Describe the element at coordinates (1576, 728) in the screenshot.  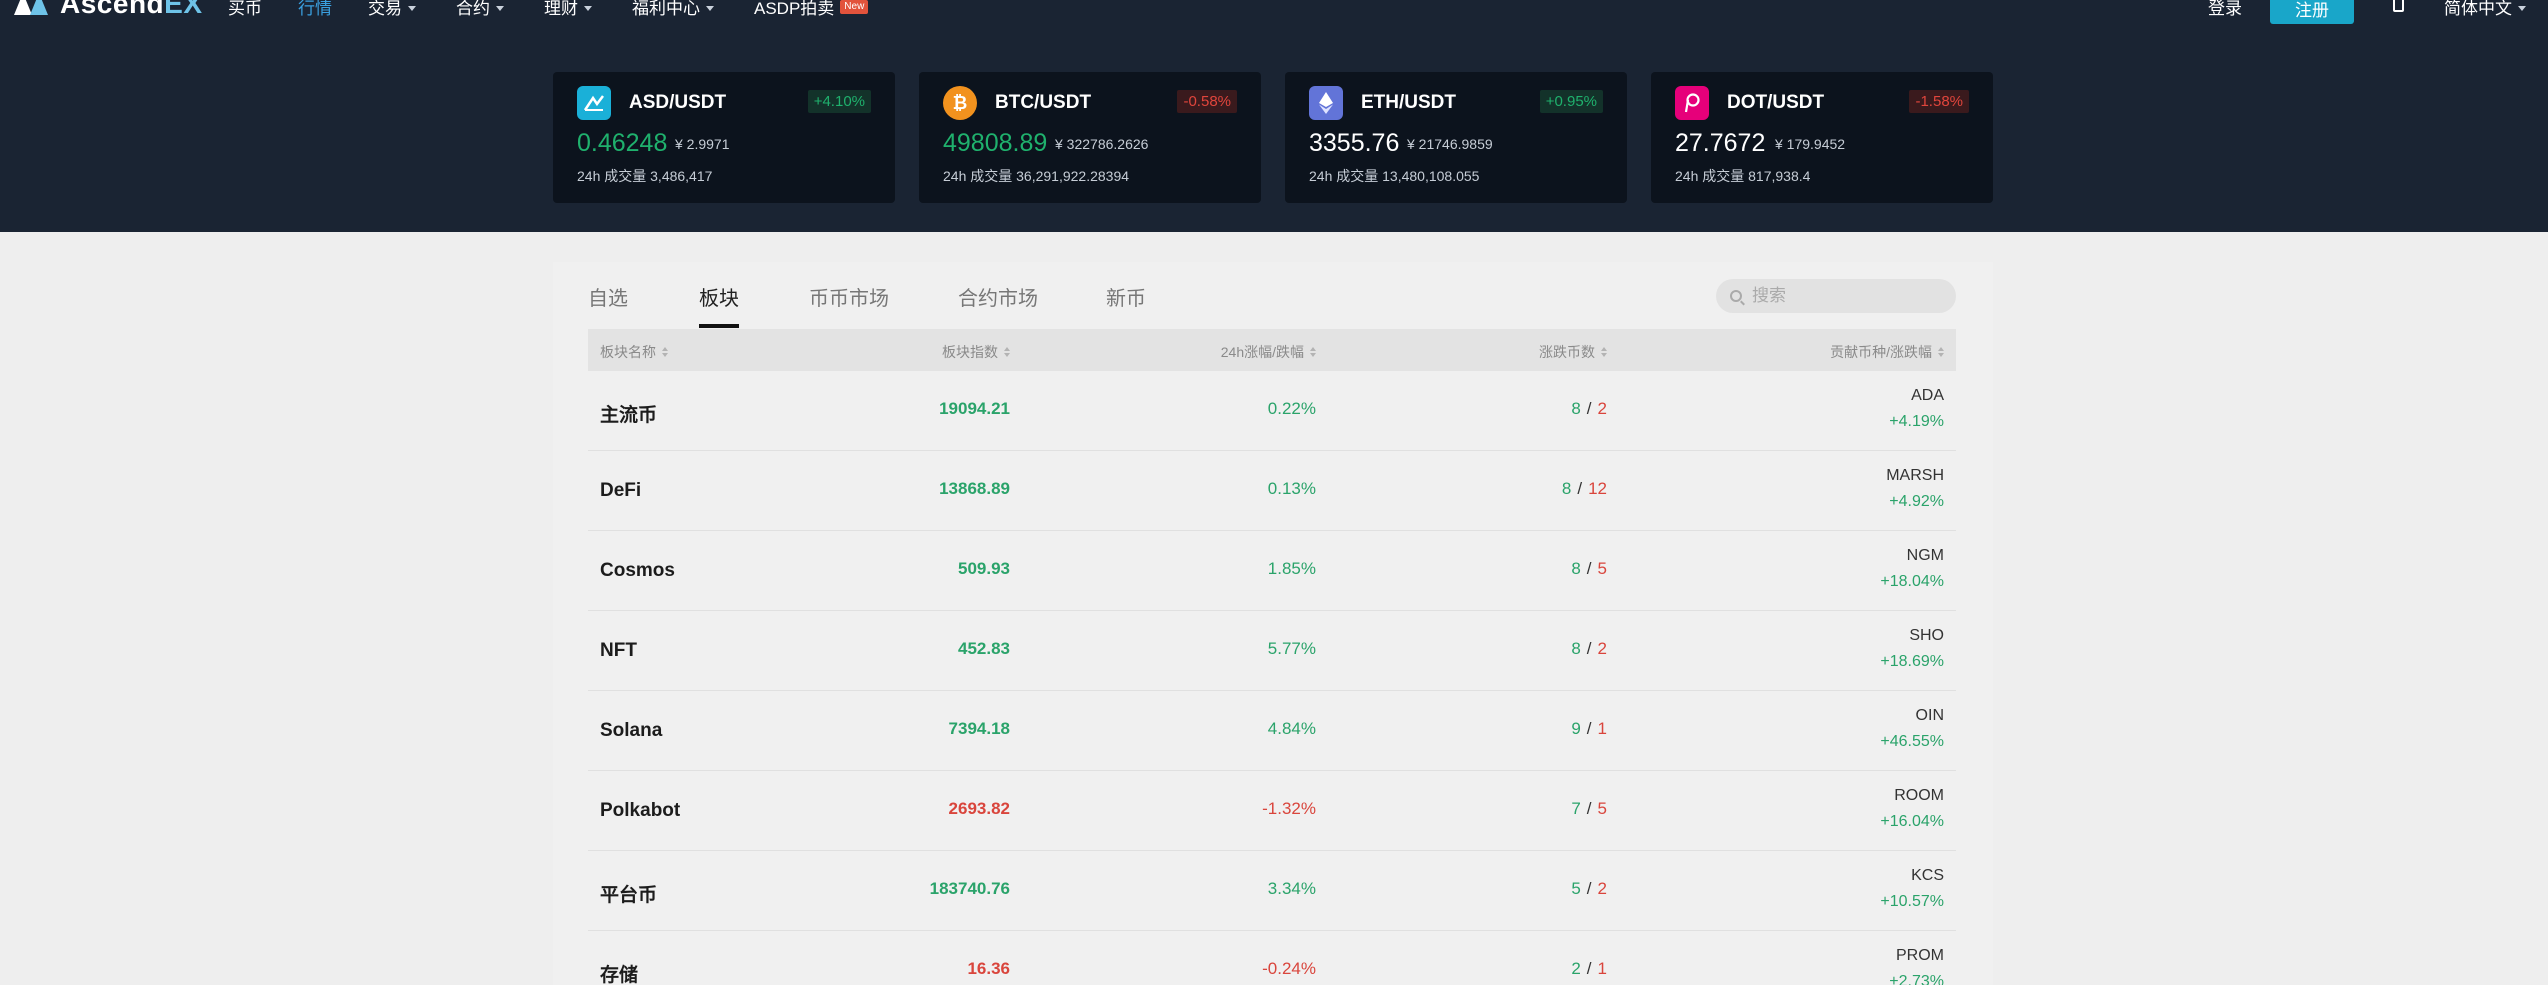
I see `up-count: 9` at that location.